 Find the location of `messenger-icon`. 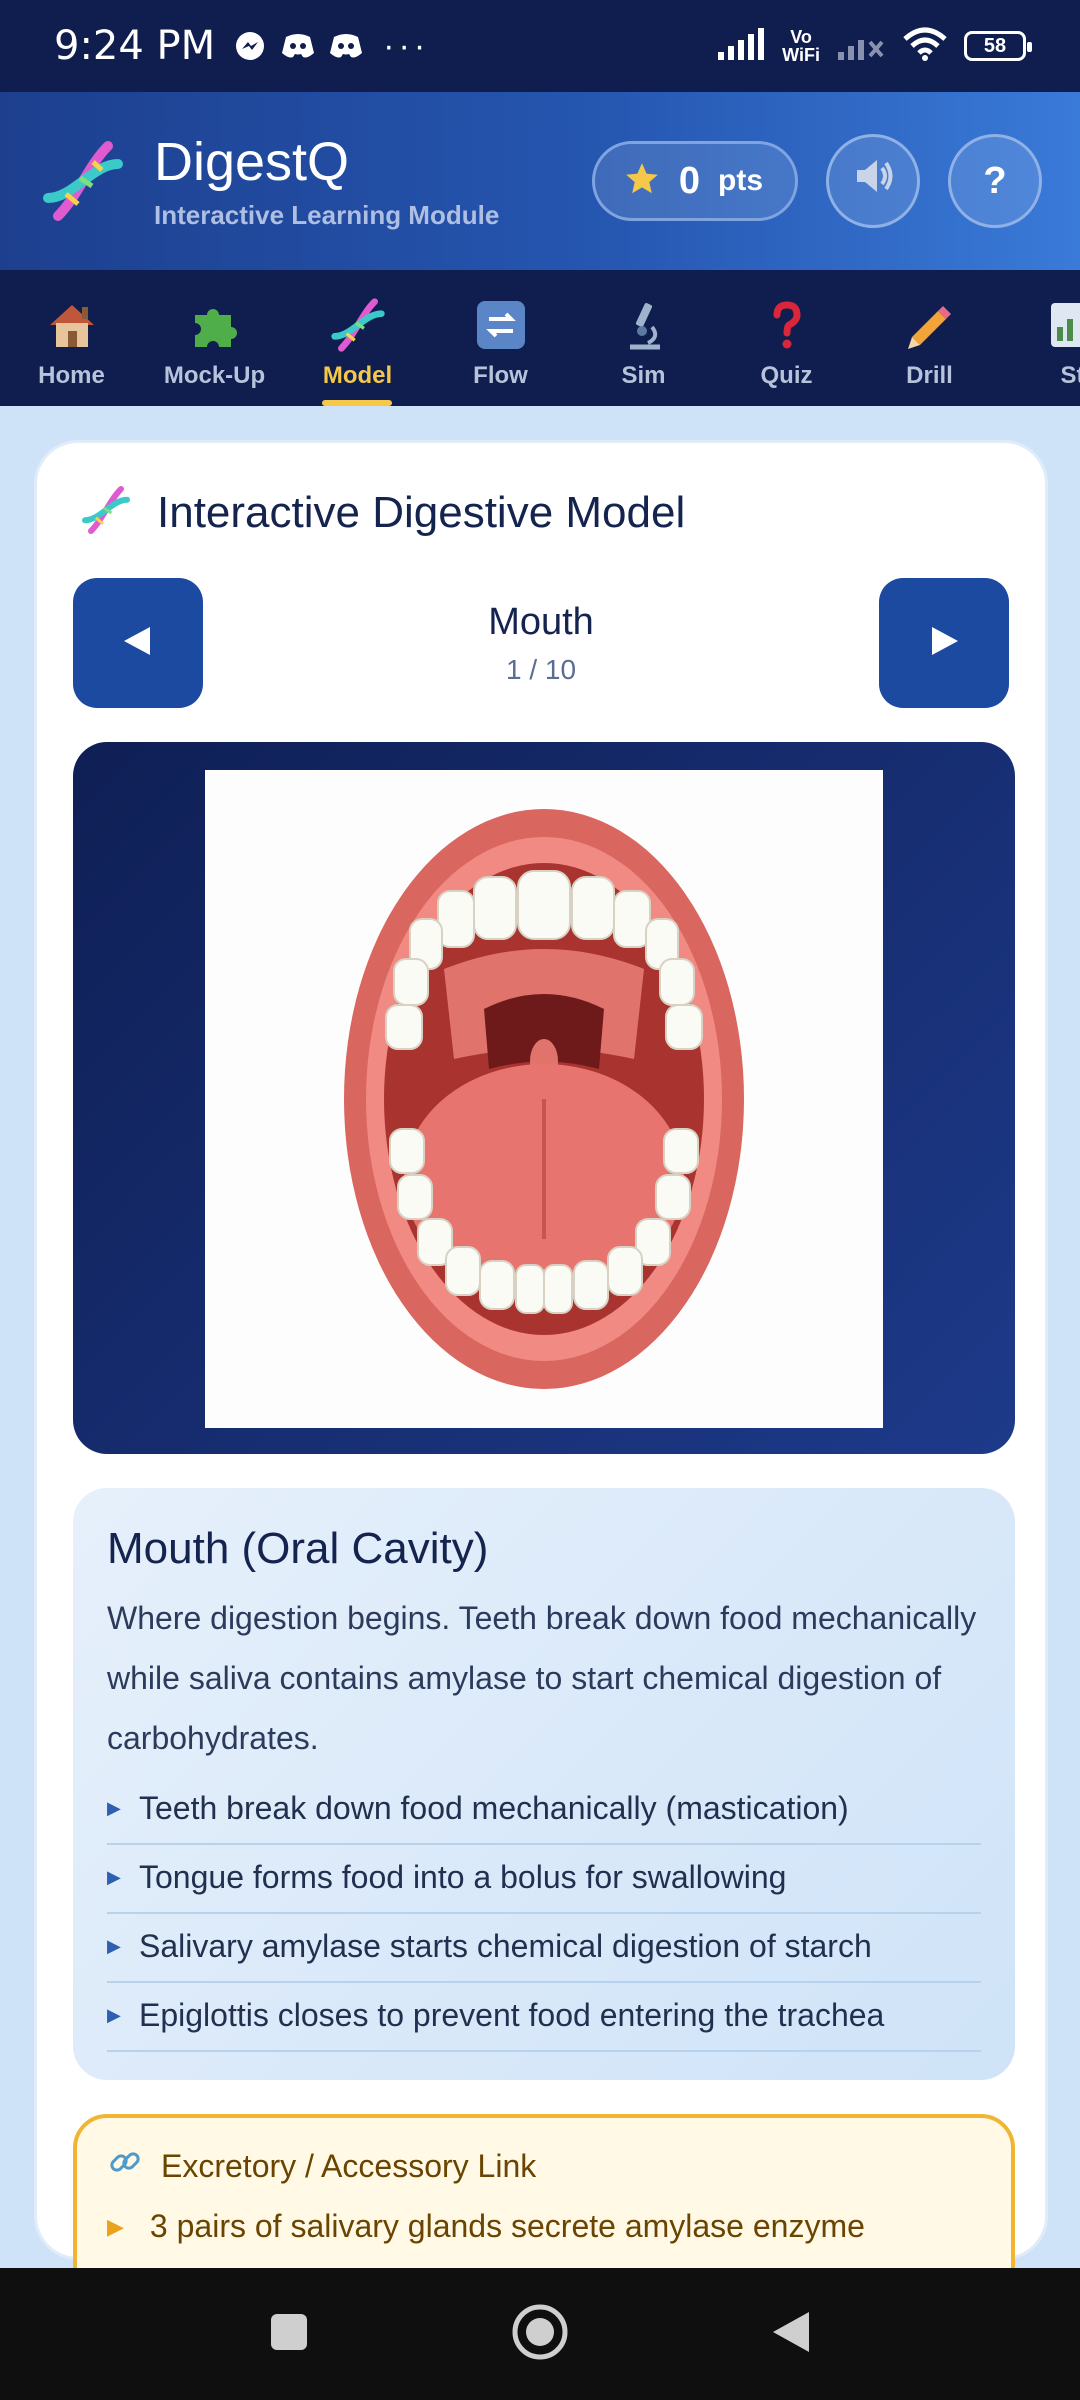

messenger-icon is located at coordinates (250, 46).